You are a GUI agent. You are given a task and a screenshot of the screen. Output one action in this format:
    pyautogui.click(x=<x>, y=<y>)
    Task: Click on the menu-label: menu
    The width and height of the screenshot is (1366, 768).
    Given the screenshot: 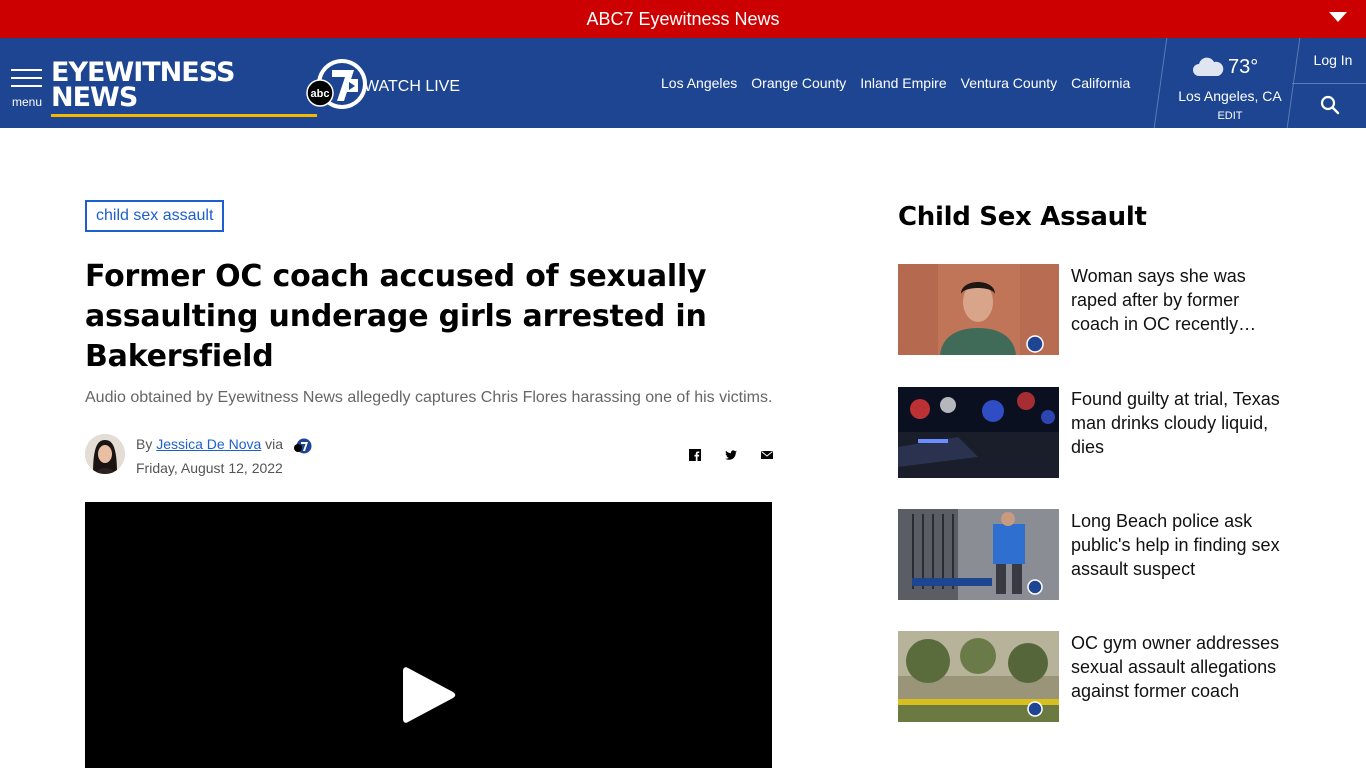 What is the action you would take?
    pyautogui.click(x=27, y=102)
    